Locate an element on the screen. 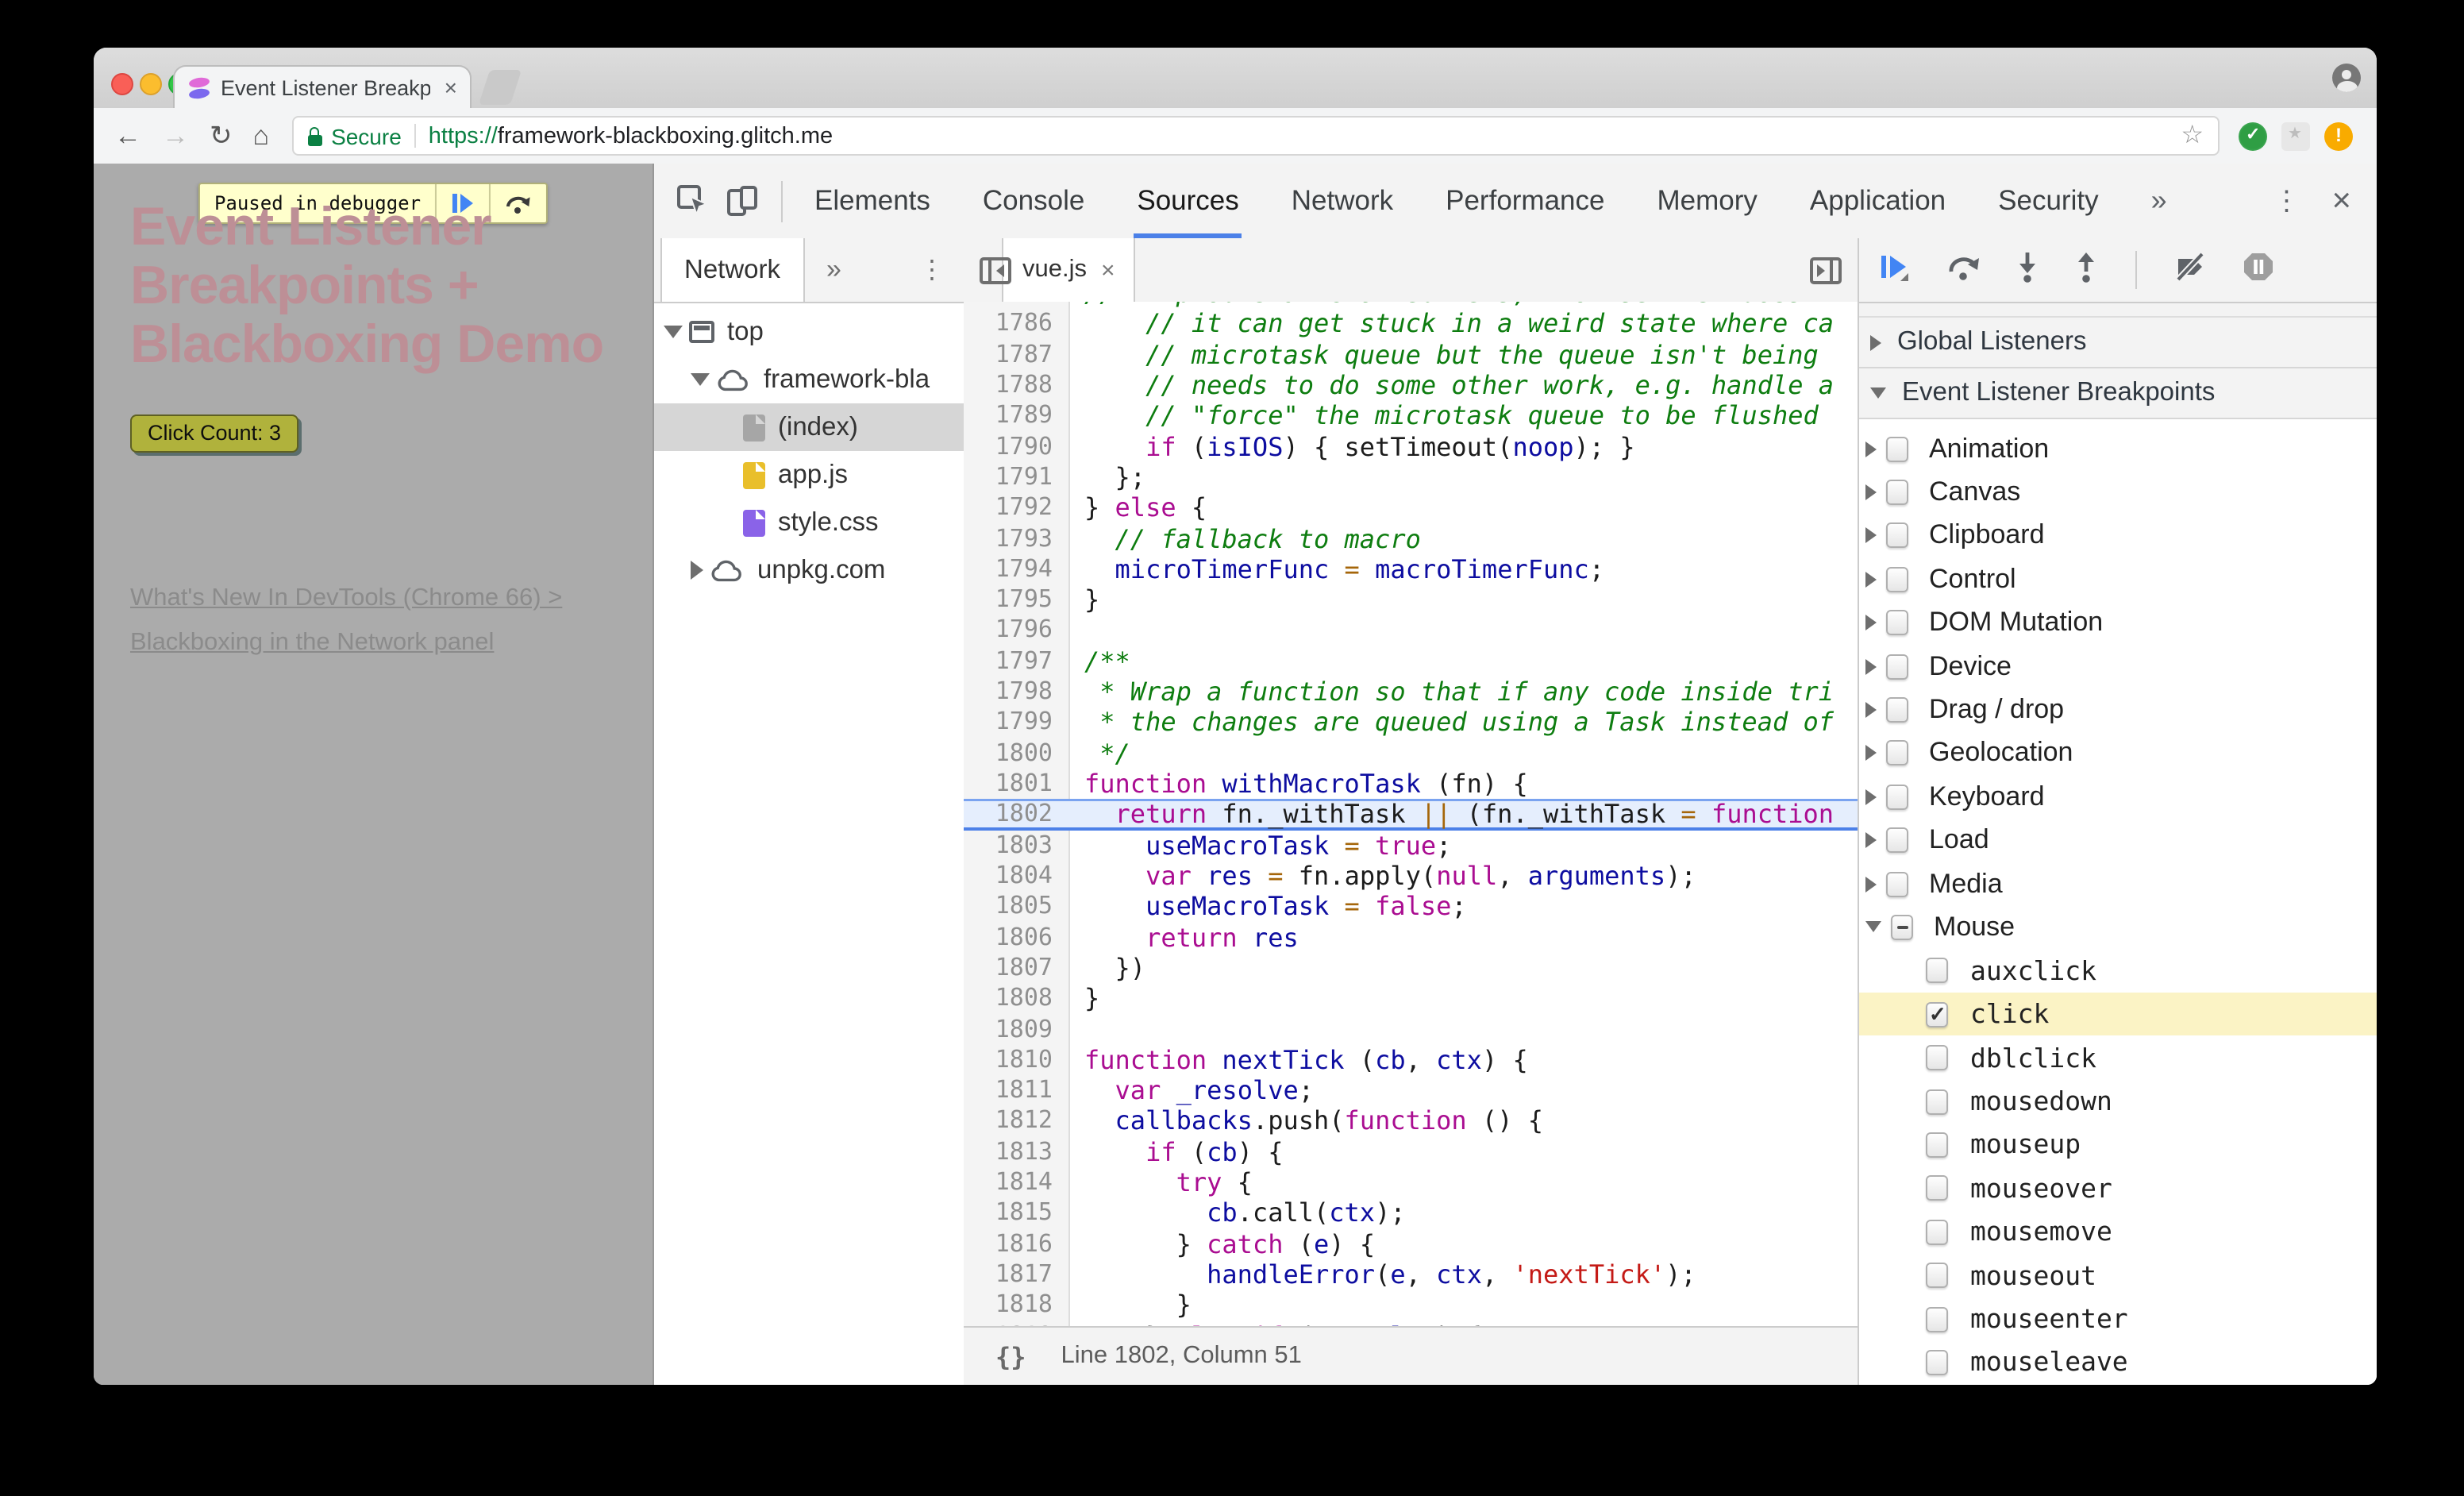 This screenshot has width=2464, height=1496. breakpoint-event-click: click is located at coordinates (2118, 1014).